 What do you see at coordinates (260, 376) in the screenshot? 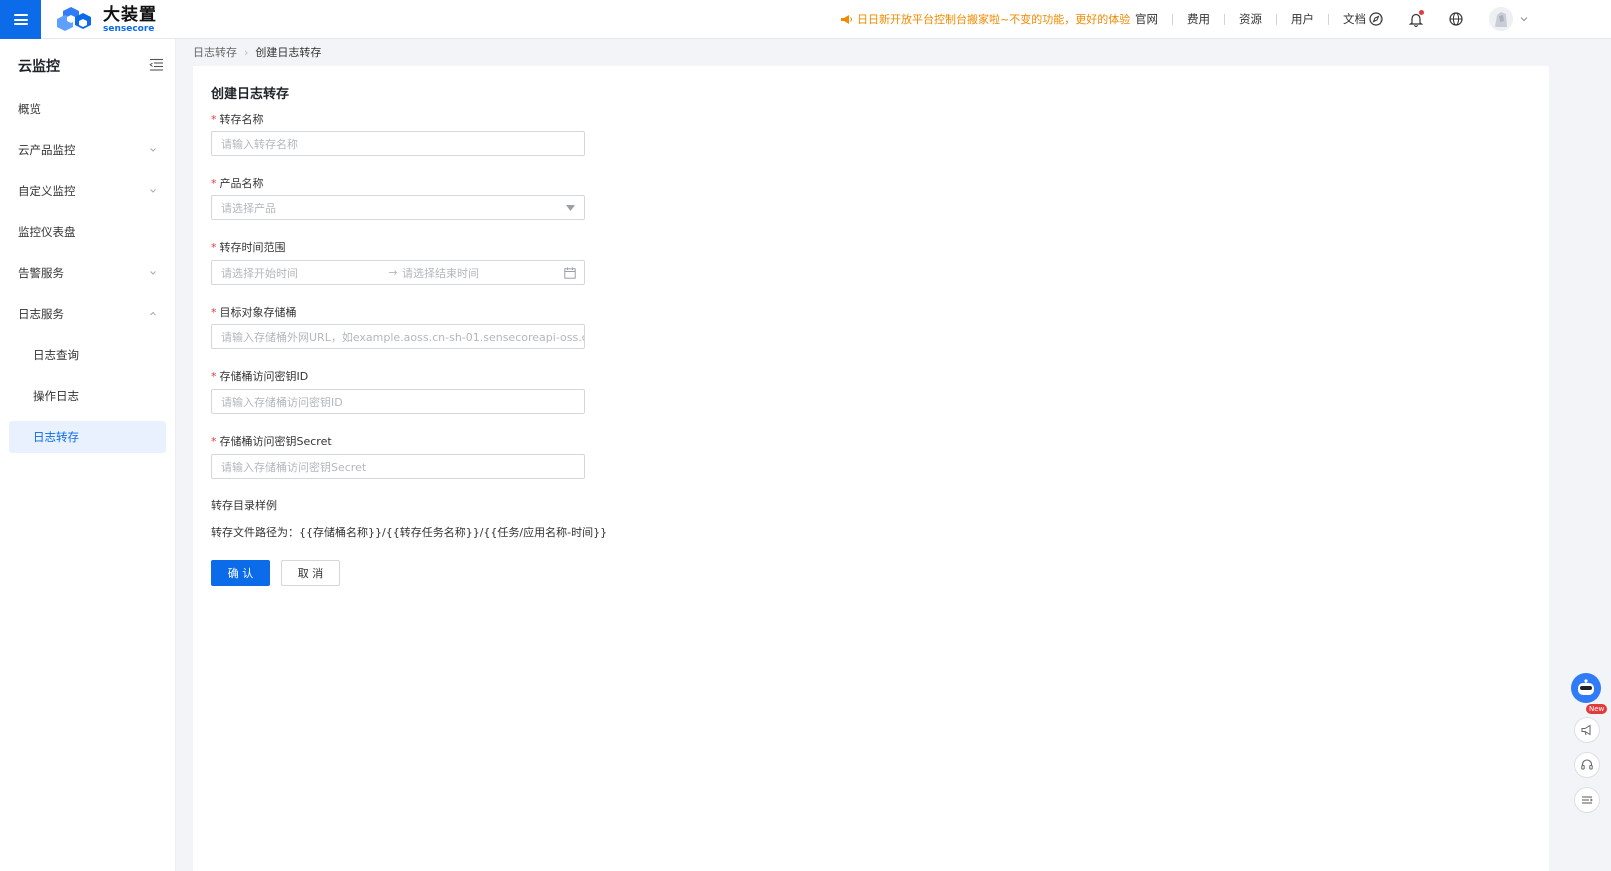
I see `field-label-access-key-id: * 存储桶访问密钥ID` at bounding box center [260, 376].